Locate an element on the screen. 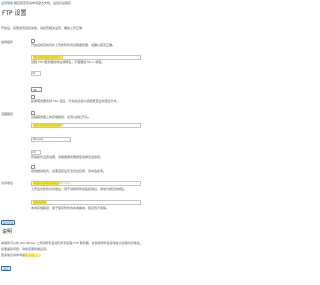 The width and height of the screenshot is (320, 285). timeout-select: 90 is located at coordinates (36, 89).